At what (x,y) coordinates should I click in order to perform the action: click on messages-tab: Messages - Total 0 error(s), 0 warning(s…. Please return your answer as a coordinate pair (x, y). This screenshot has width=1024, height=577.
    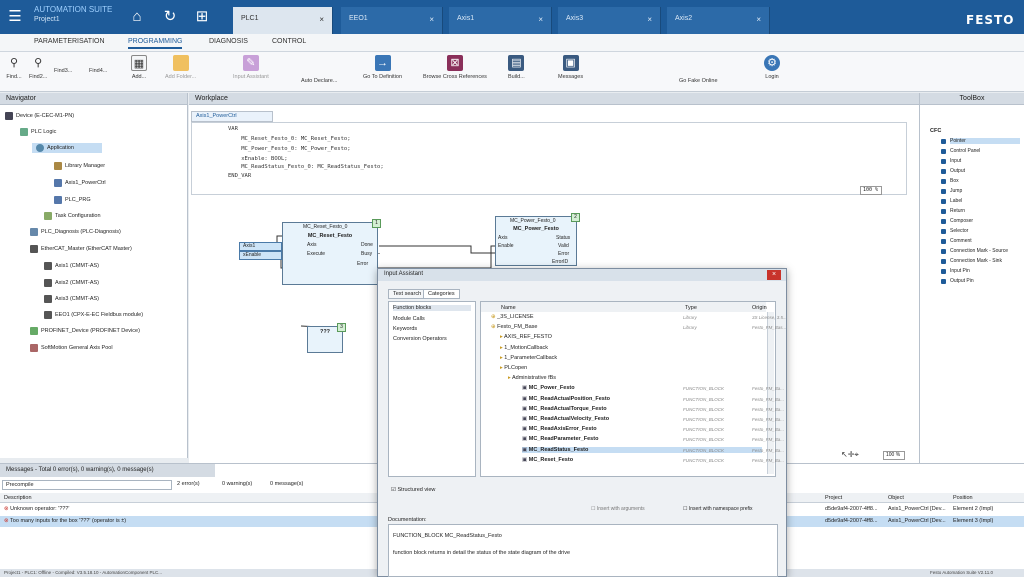
    Looking at the image, I should click on (107, 470).